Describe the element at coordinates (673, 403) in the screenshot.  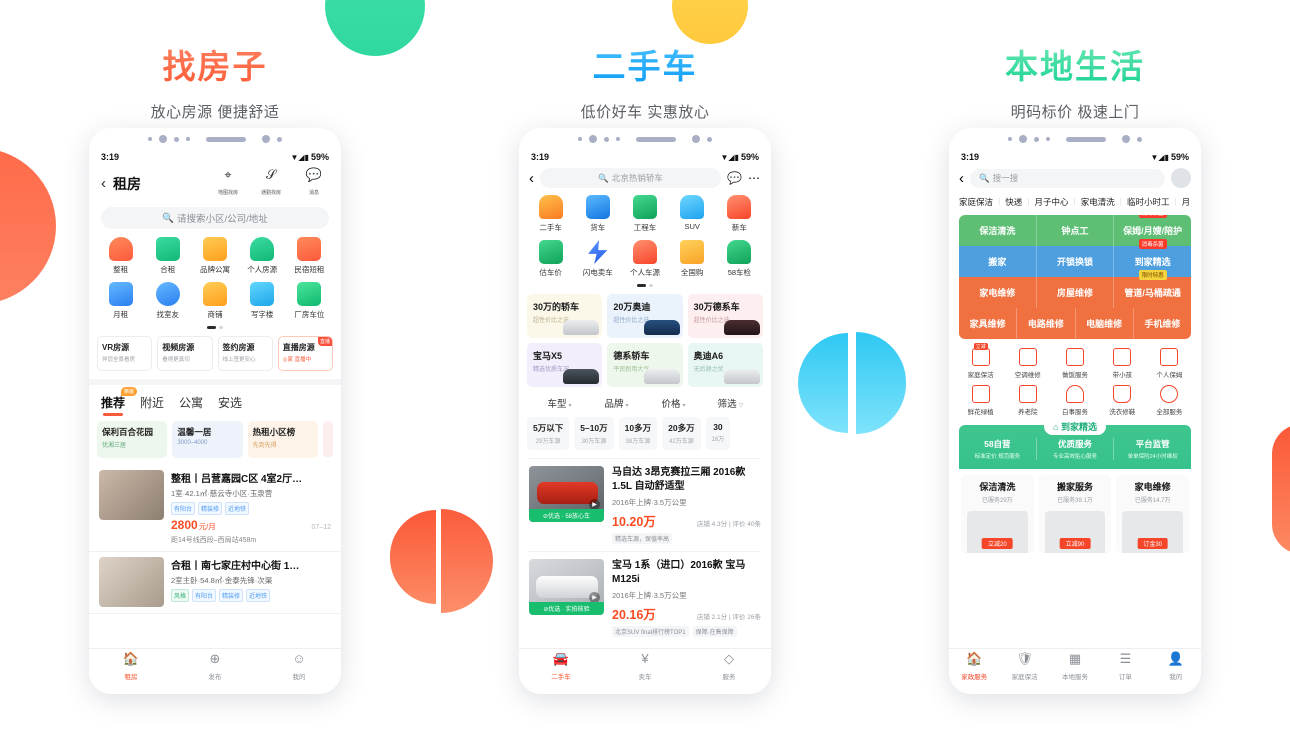
I see `filter-price: 价格 ▾` at that location.